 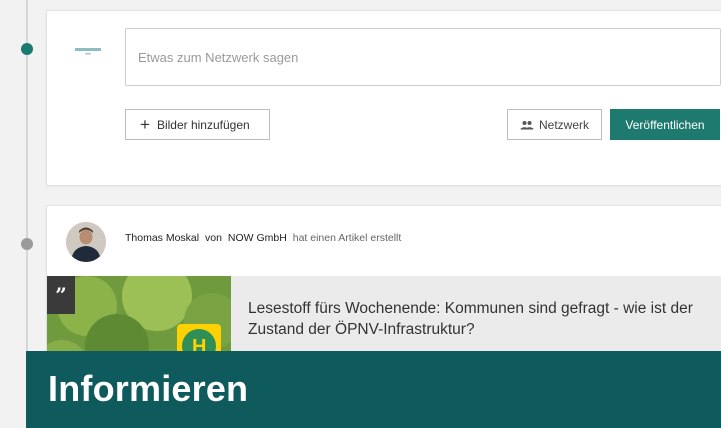 I want to click on timeline-dot-active, so click(x=27, y=49).